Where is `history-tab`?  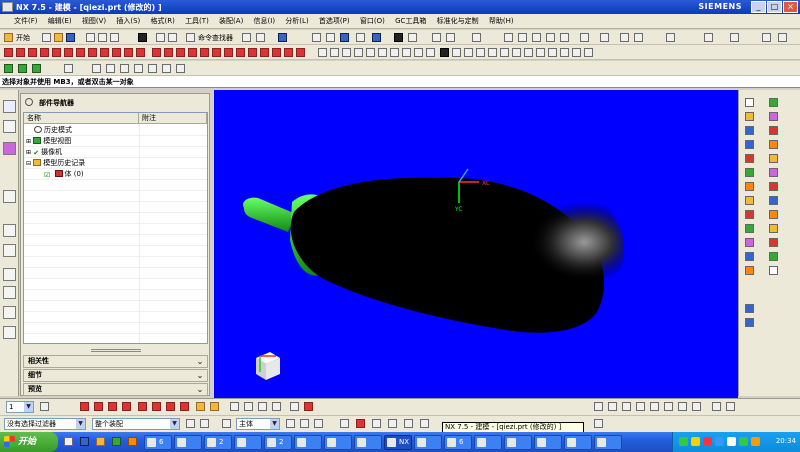
history-tab is located at coordinates (9, 230).